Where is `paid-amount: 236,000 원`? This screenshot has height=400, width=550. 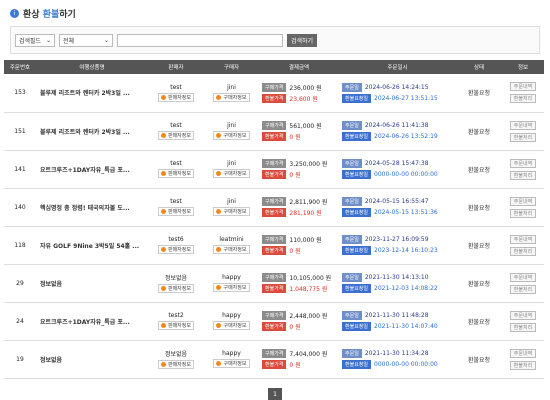
paid-amount: 236,000 원 is located at coordinates (305, 88).